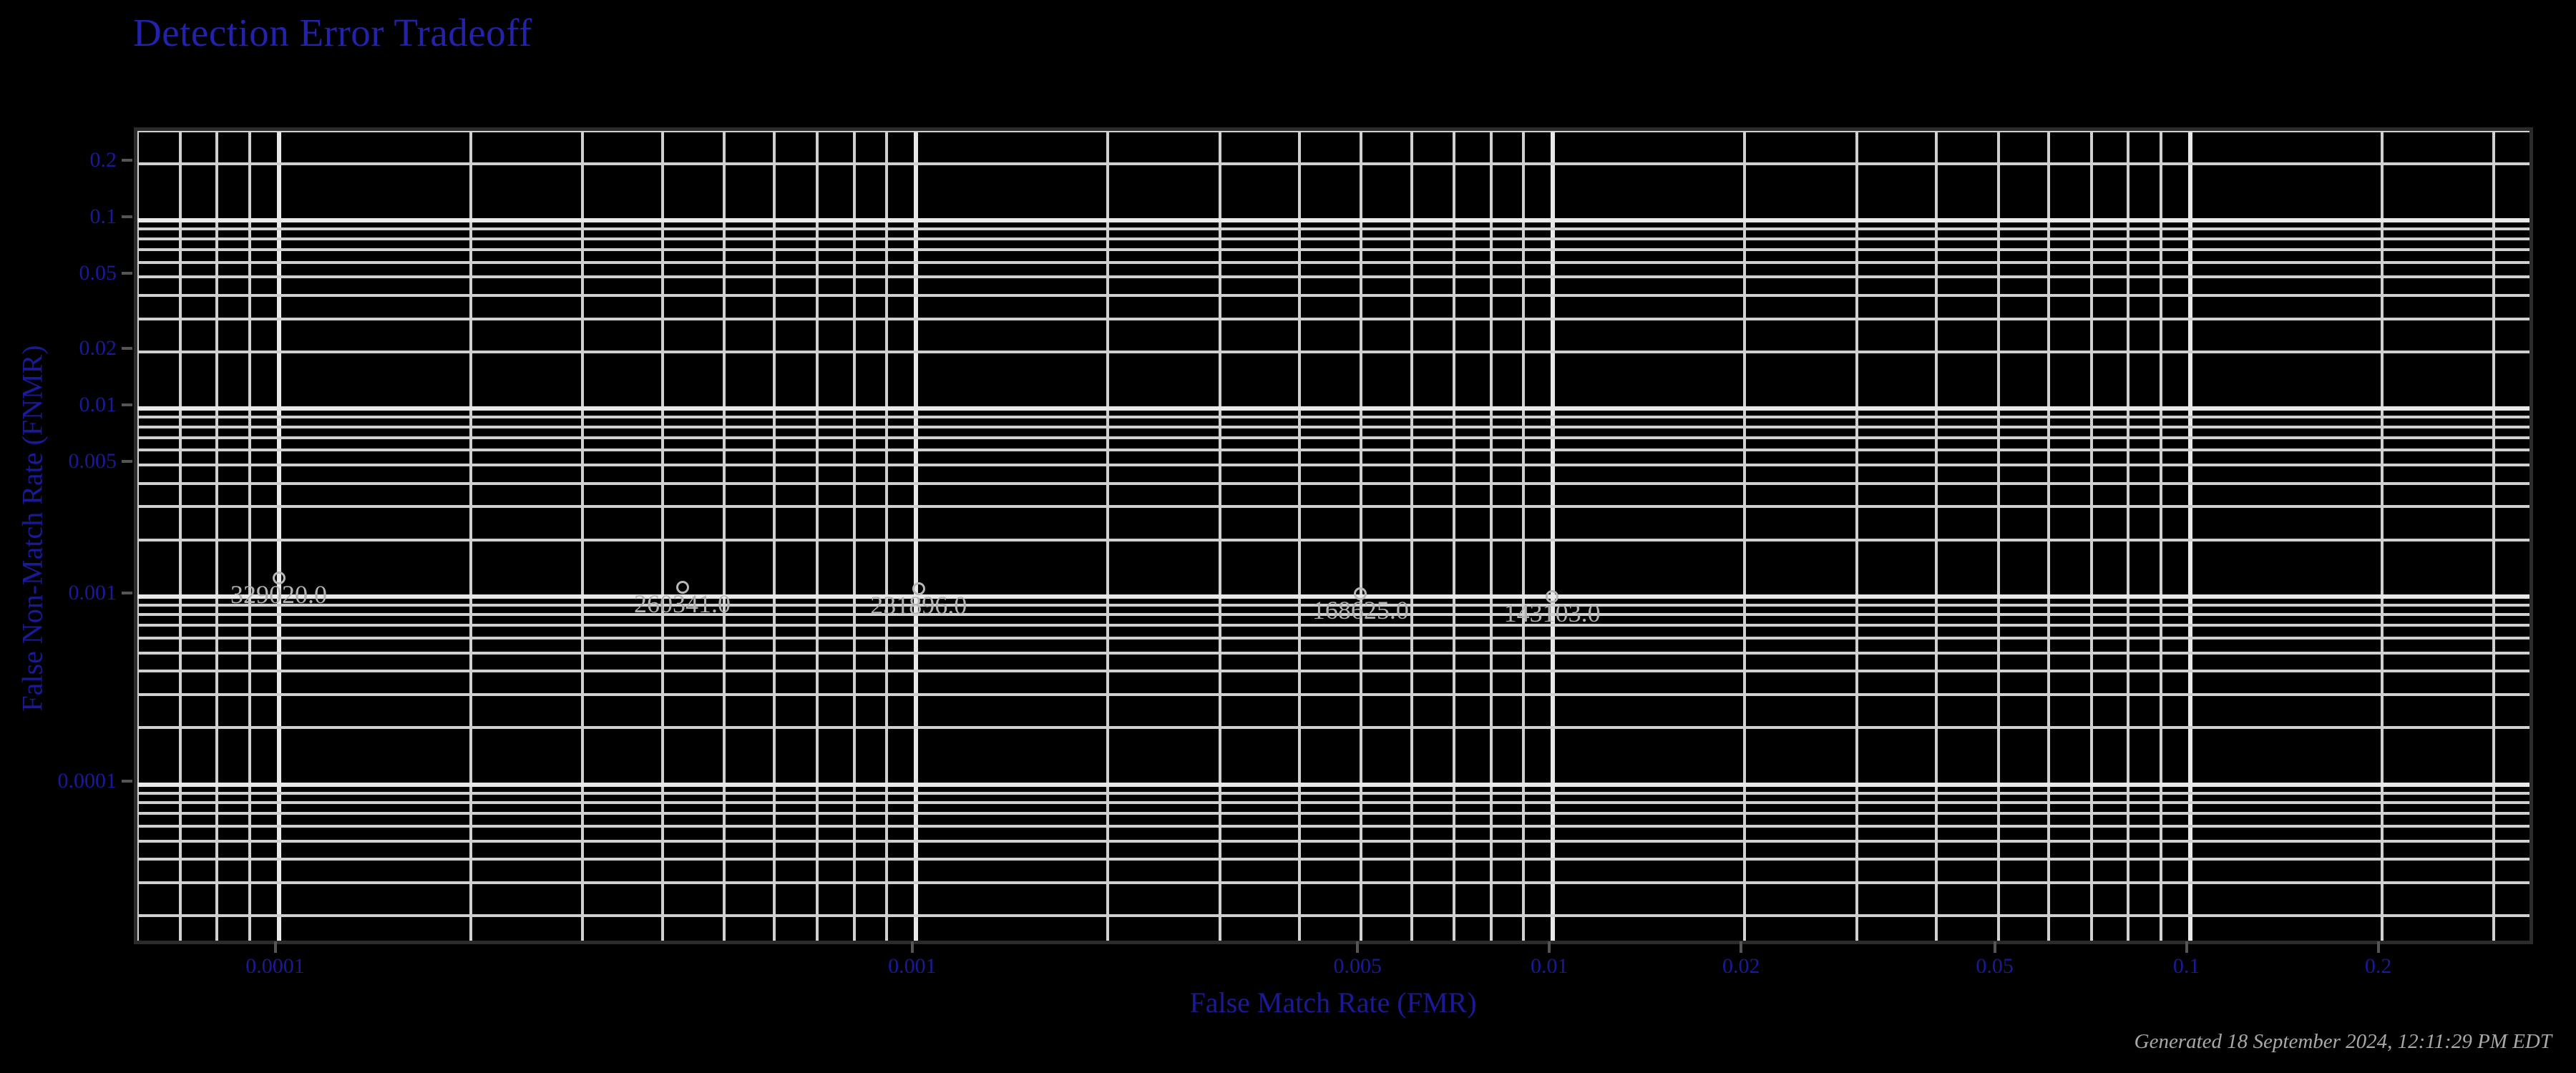 The width and height of the screenshot is (2576, 1073). I want to click on x-tick-label: 0.005, so click(1357, 966).